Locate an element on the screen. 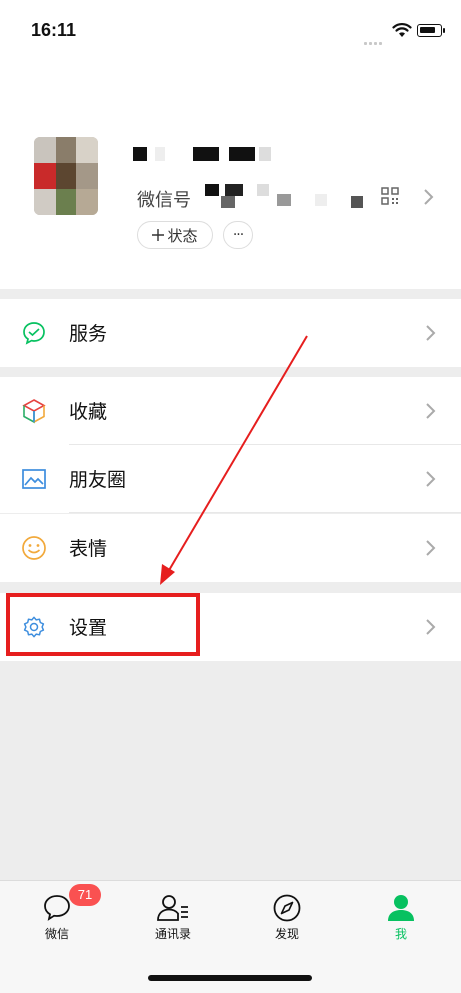 The width and height of the screenshot is (461, 993). person-icon is located at coordinates (401, 908).